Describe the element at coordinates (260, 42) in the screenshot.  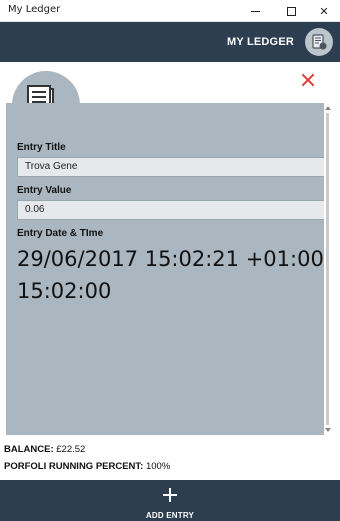
I see `app-name: MY LEDGER` at that location.